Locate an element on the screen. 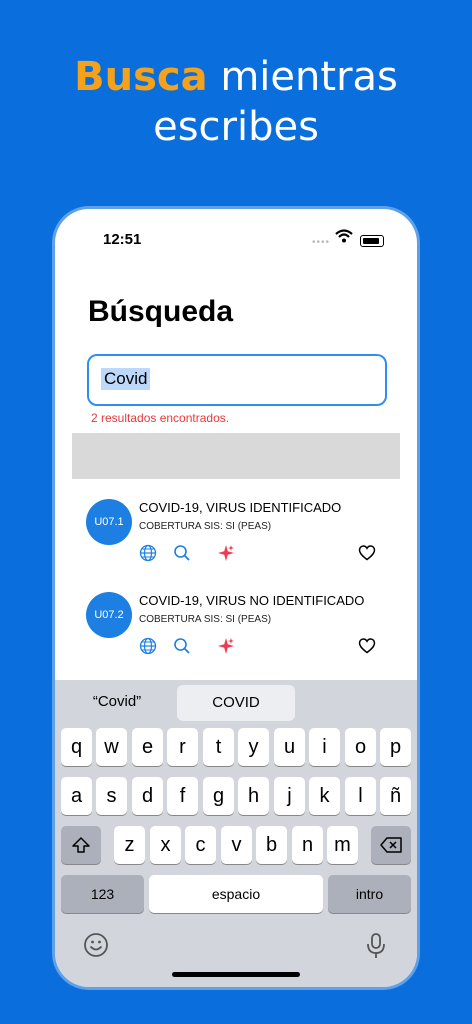  key-q: q is located at coordinates (76, 747).